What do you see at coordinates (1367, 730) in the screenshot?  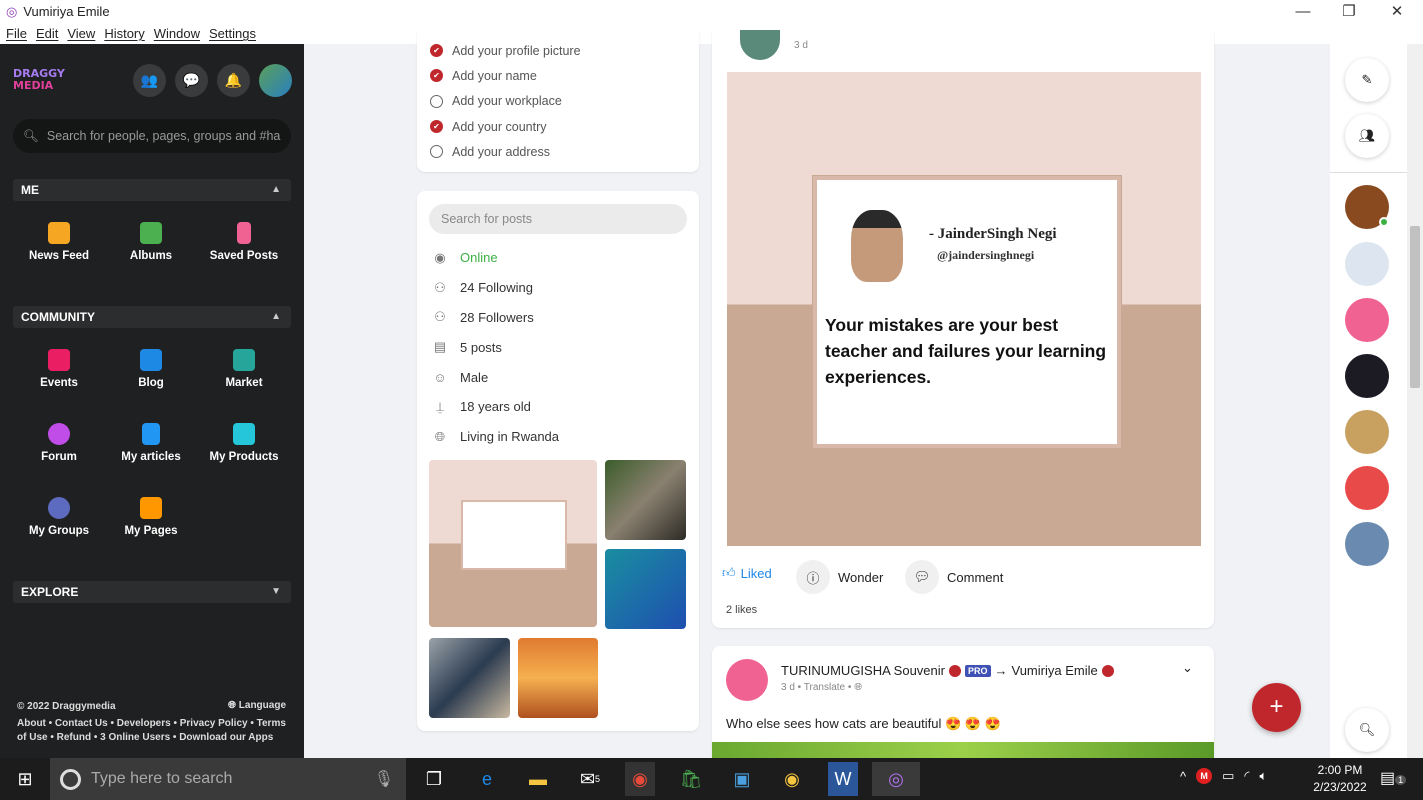 I see `search-people-icon: 🔍︎` at bounding box center [1367, 730].